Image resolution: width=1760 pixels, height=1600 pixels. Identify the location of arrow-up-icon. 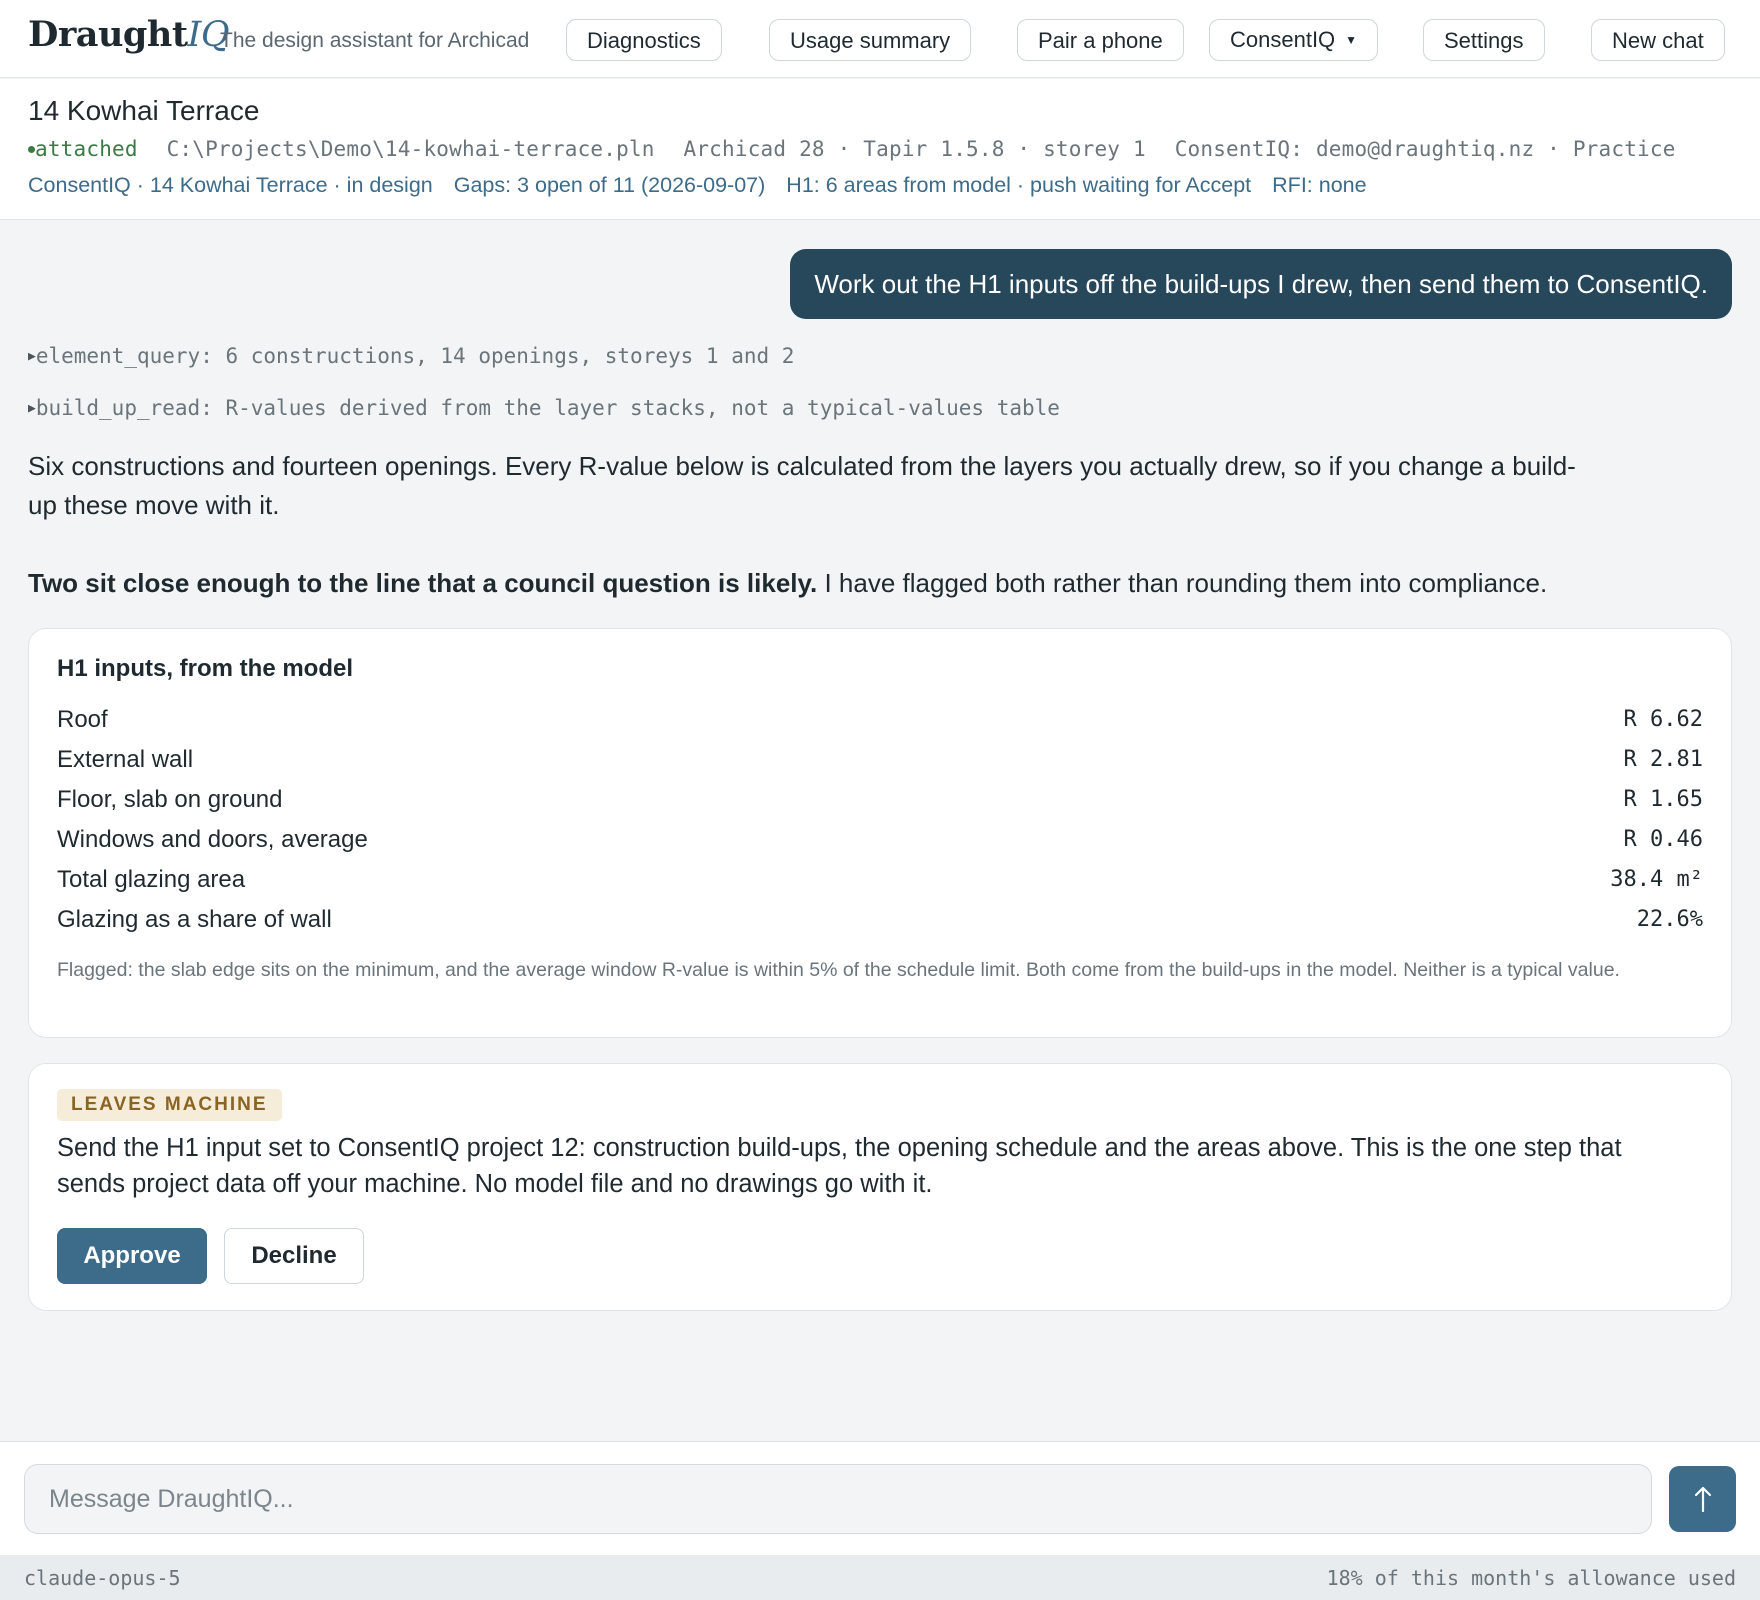
(1702, 1499).